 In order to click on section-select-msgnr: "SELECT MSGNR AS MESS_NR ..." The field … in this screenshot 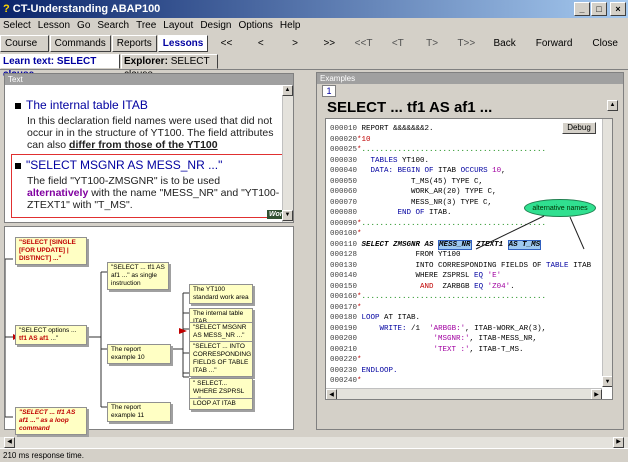, I will do `click(148, 184)`.